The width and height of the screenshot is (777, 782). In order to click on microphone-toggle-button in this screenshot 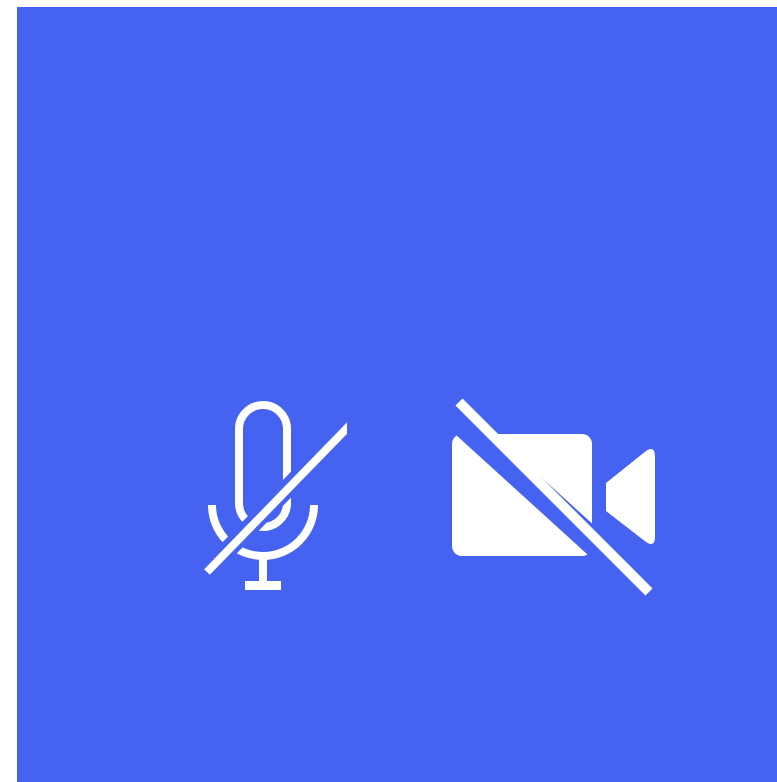, I will do `click(267, 493)`.